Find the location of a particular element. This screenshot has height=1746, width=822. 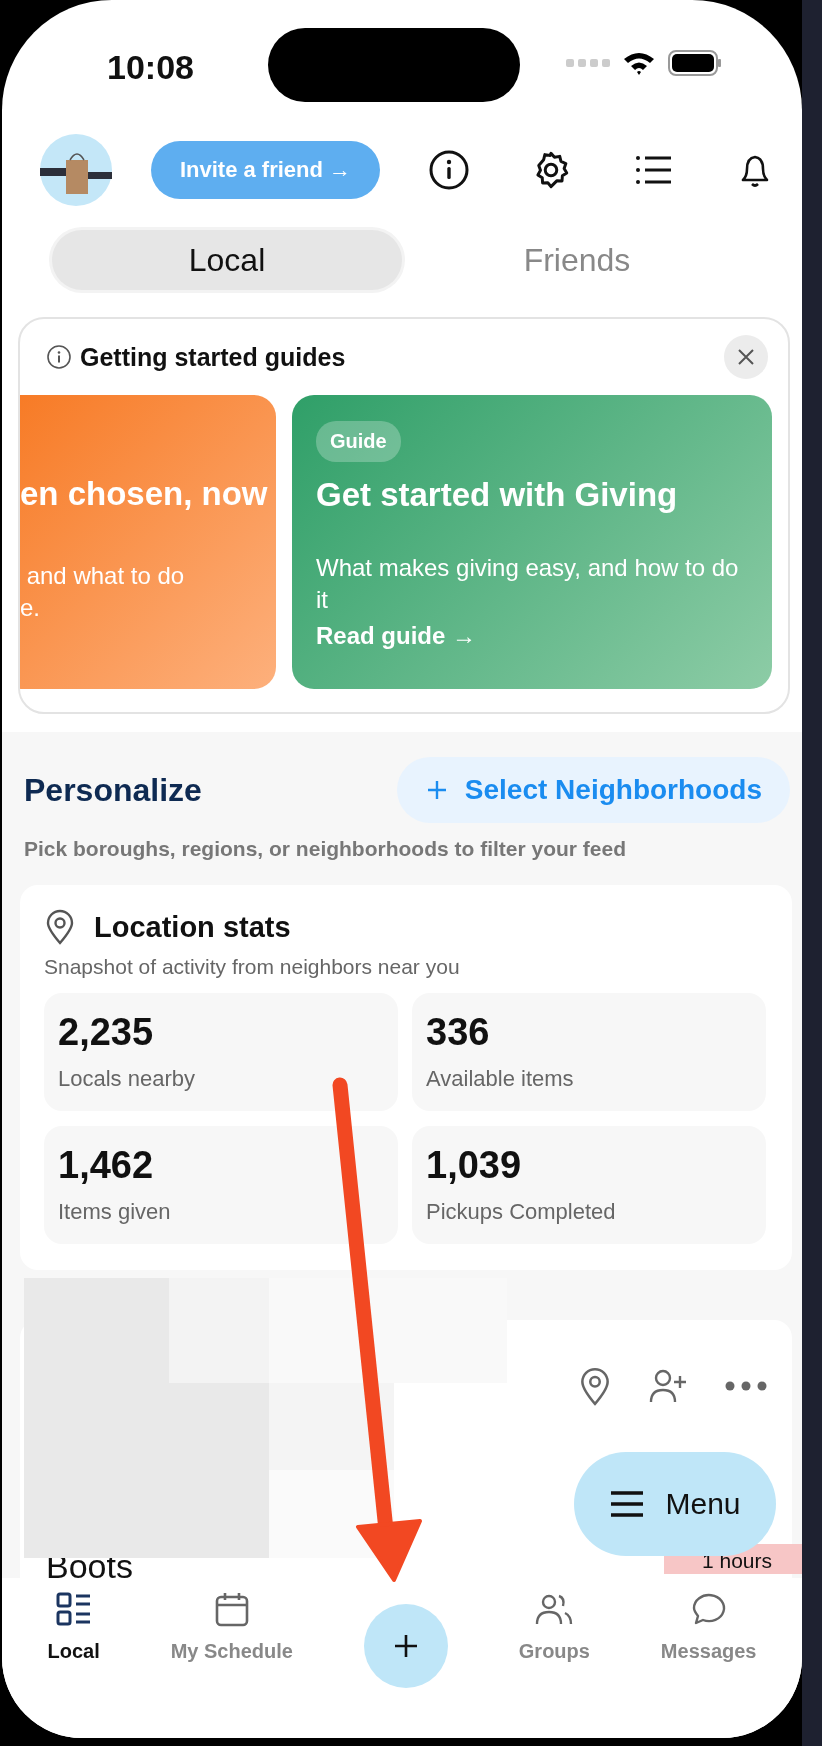

guide-badge: Guide is located at coordinates (358, 441).